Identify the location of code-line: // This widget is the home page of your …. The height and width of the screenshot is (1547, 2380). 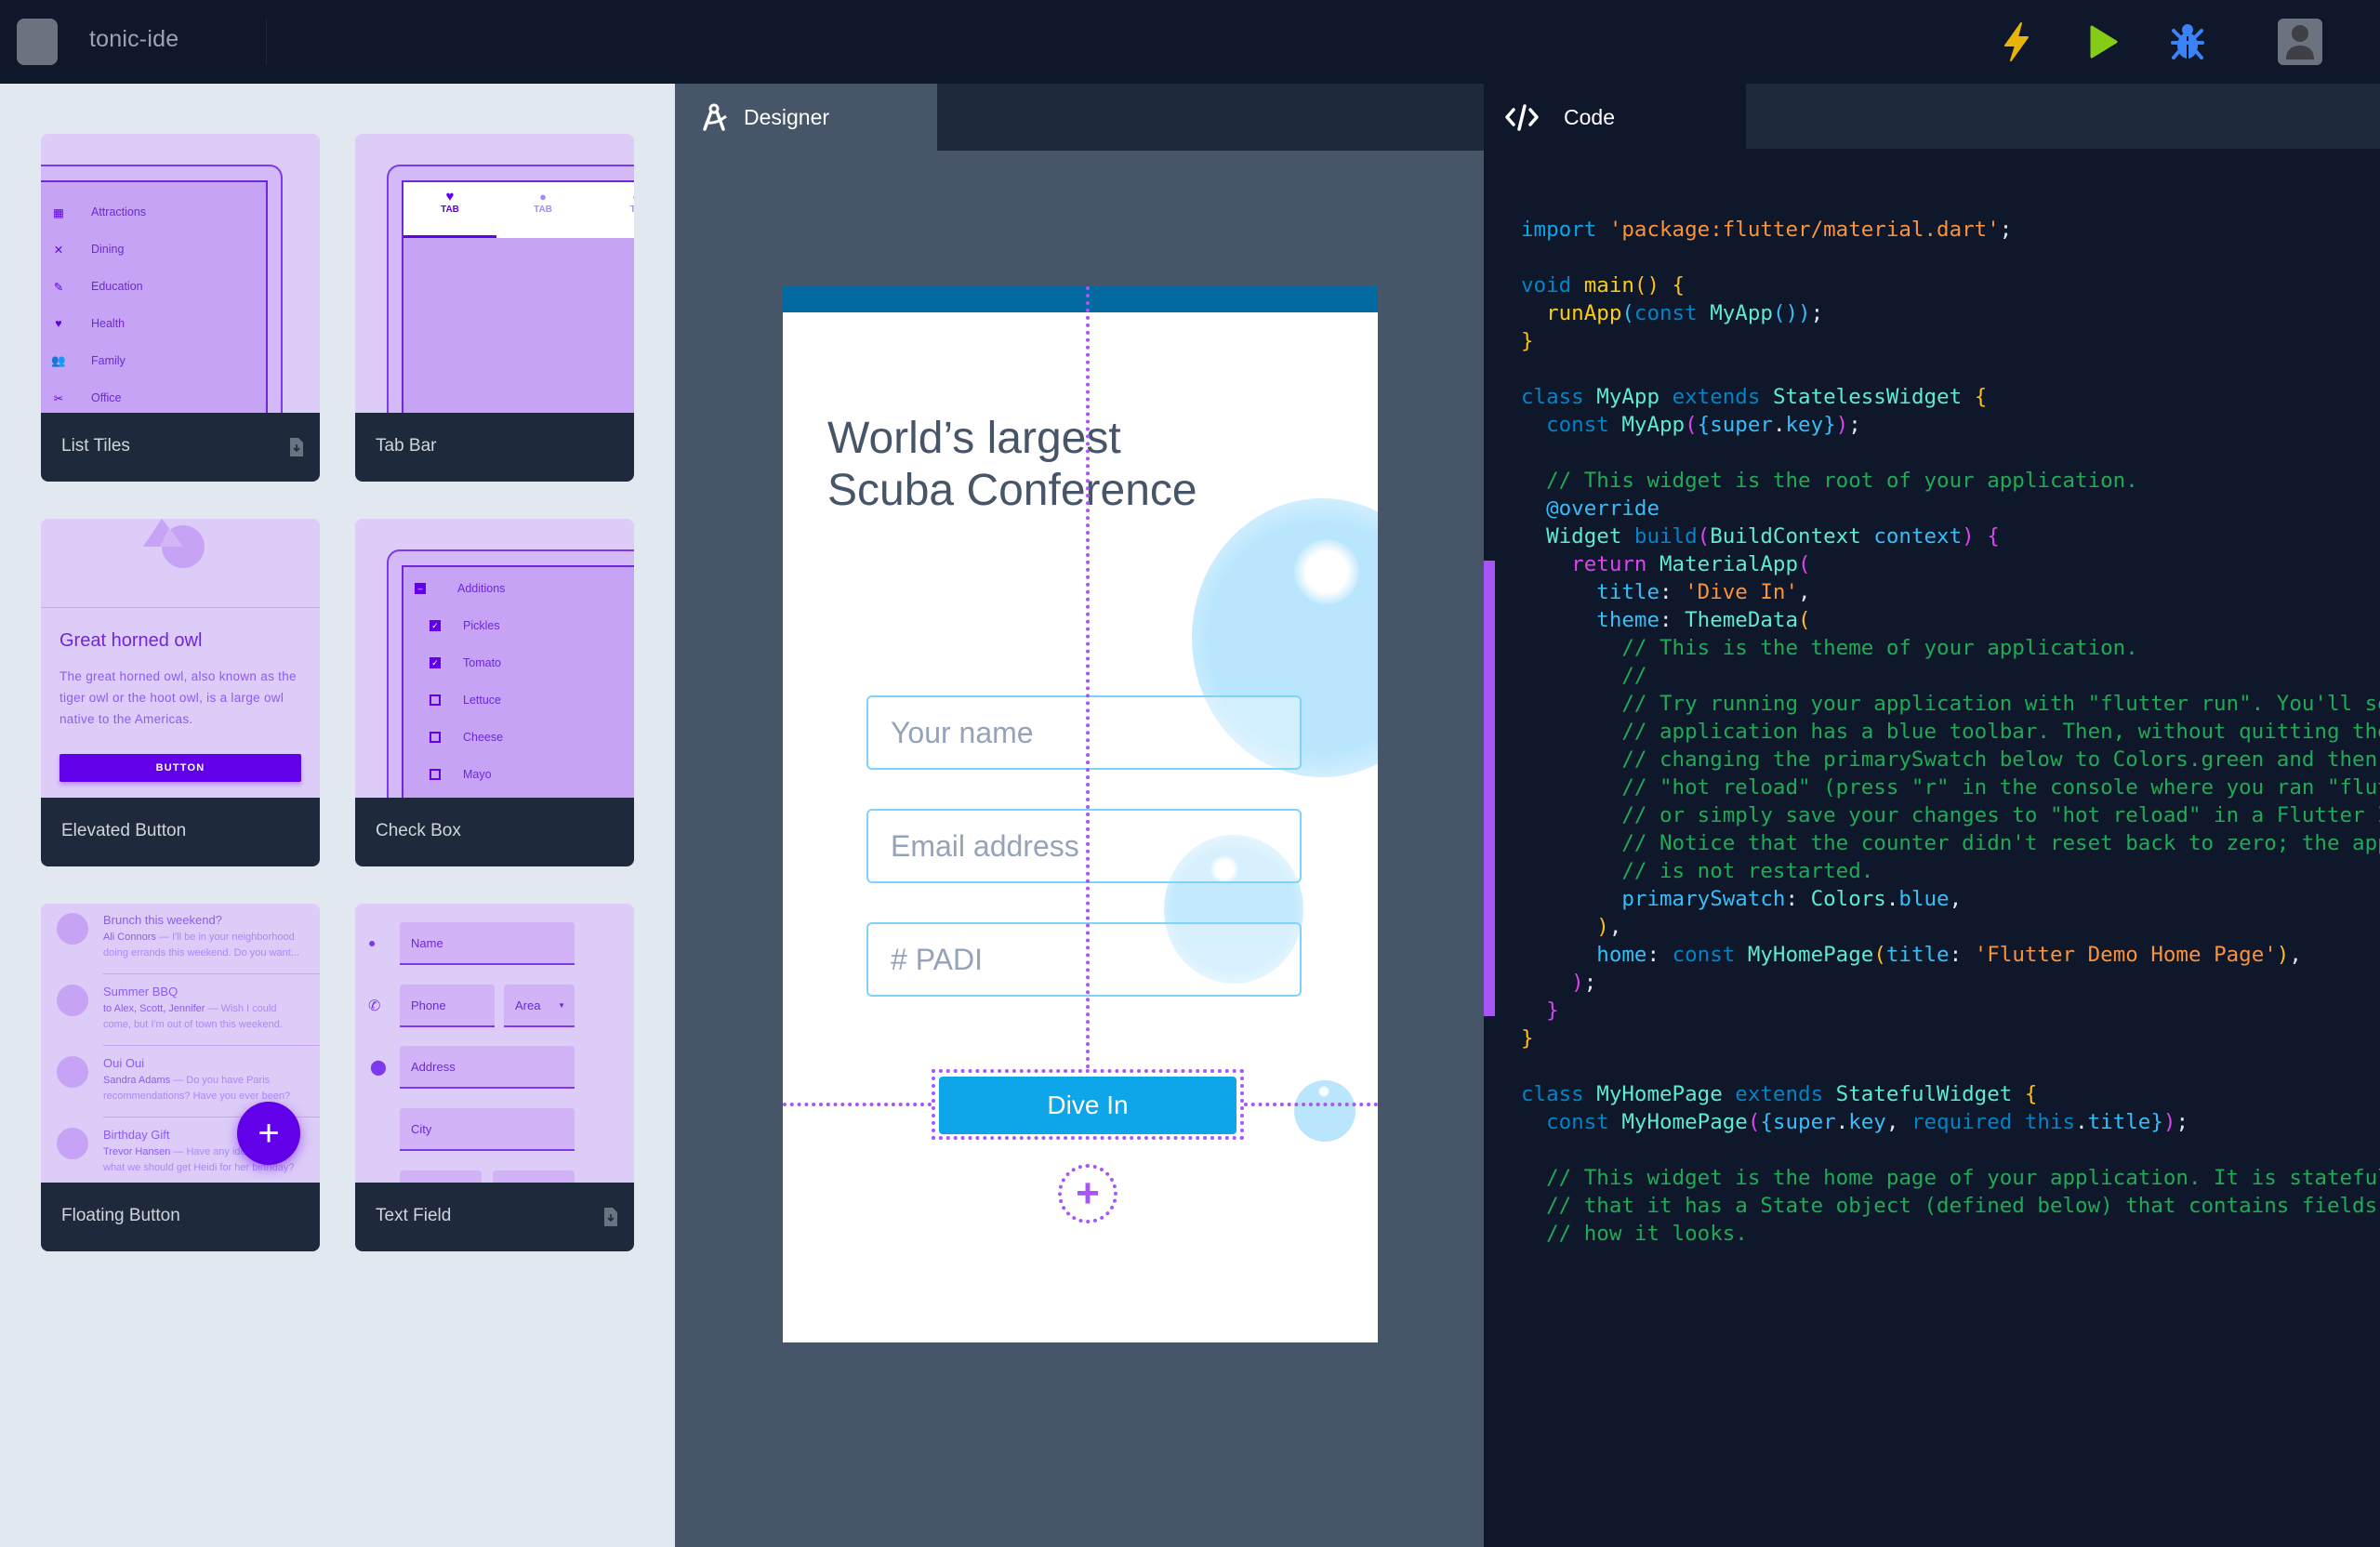
(1963, 1178).